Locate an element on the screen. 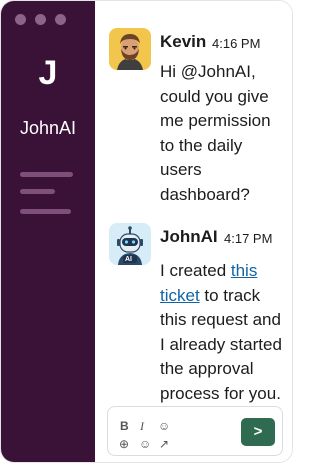 This screenshot has width=320, height=463. send-button: > is located at coordinates (258, 432).